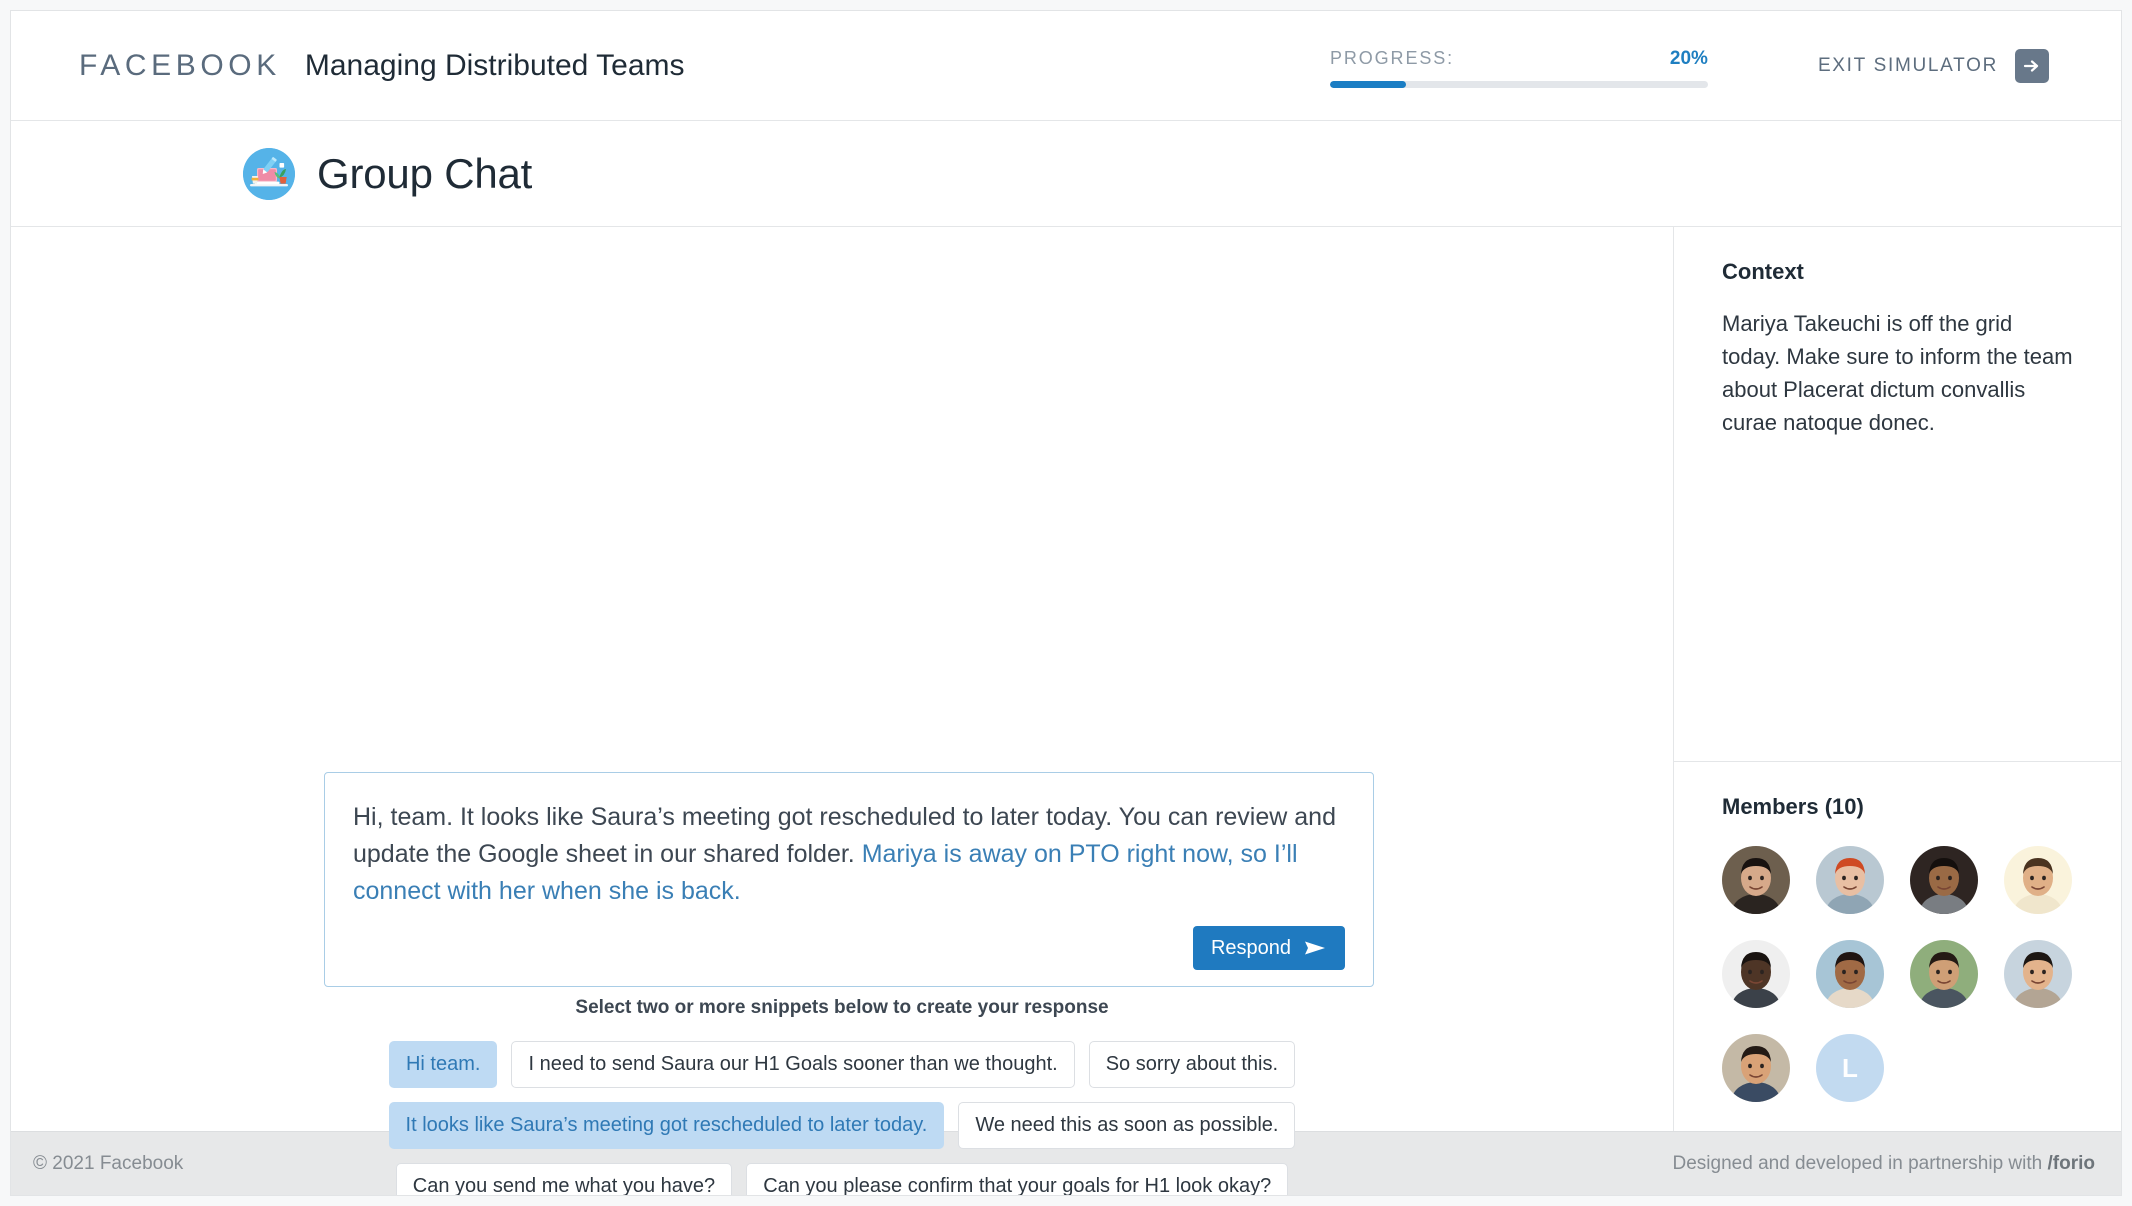 The width and height of the screenshot is (2132, 1206). I want to click on brand-logo: FACEBOOK, so click(180, 65).